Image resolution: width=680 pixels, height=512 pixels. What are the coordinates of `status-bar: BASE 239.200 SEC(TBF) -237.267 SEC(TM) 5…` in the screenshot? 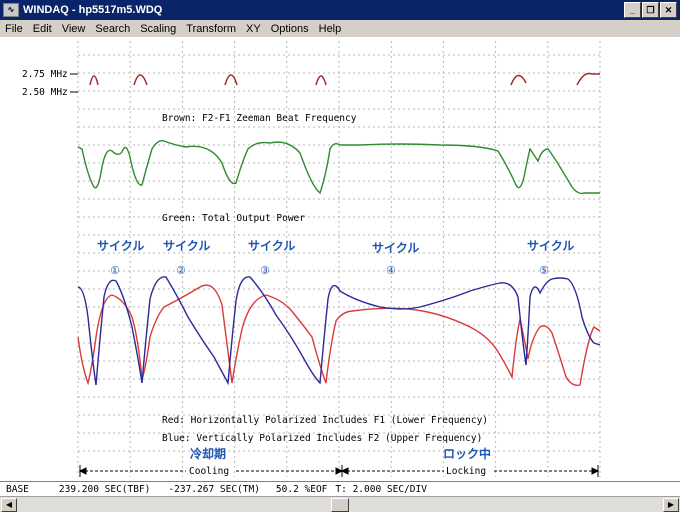 It's located at (340, 489).